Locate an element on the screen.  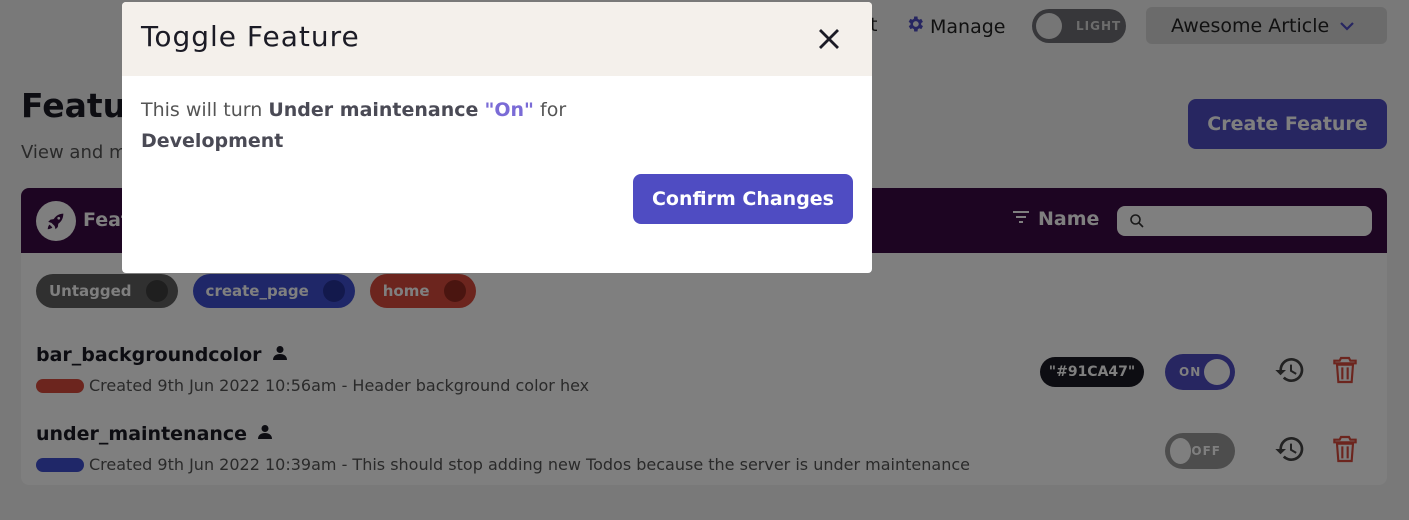
message-prefix: This will turn is located at coordinates (202, 110).